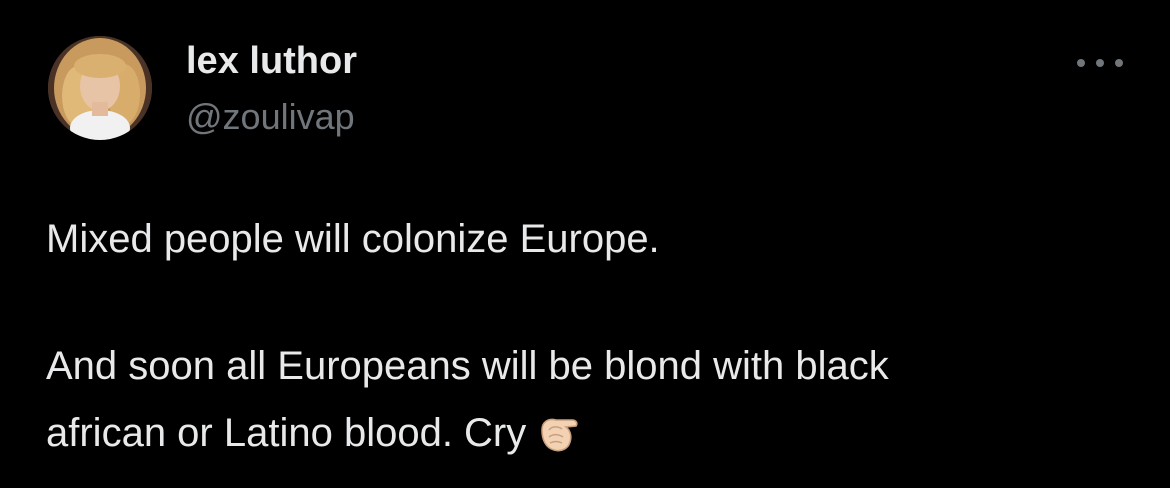  I want to click on author-name: lex luthor, so click(271, 61).